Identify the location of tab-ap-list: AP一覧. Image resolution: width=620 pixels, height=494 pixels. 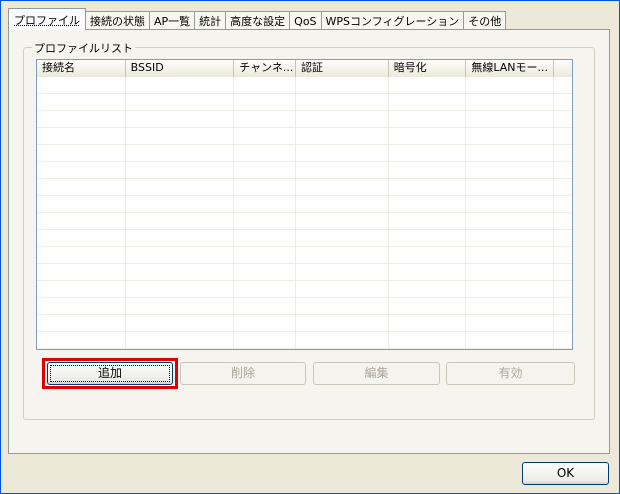
(172, 20).